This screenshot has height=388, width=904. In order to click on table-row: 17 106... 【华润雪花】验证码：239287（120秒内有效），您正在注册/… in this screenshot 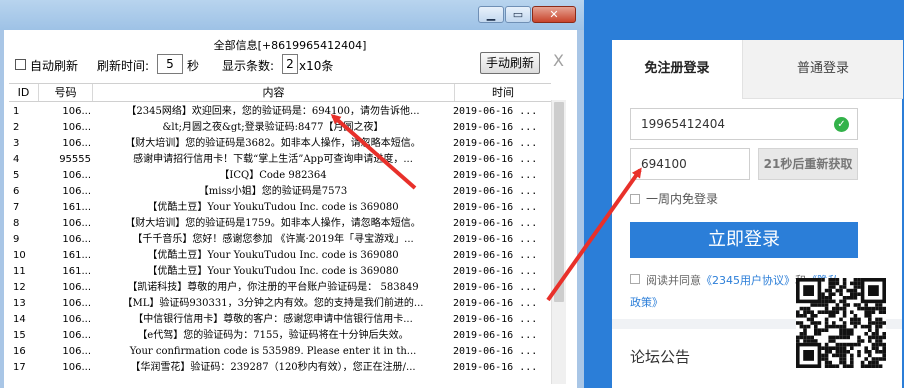, I will do `click(280, 368)`.